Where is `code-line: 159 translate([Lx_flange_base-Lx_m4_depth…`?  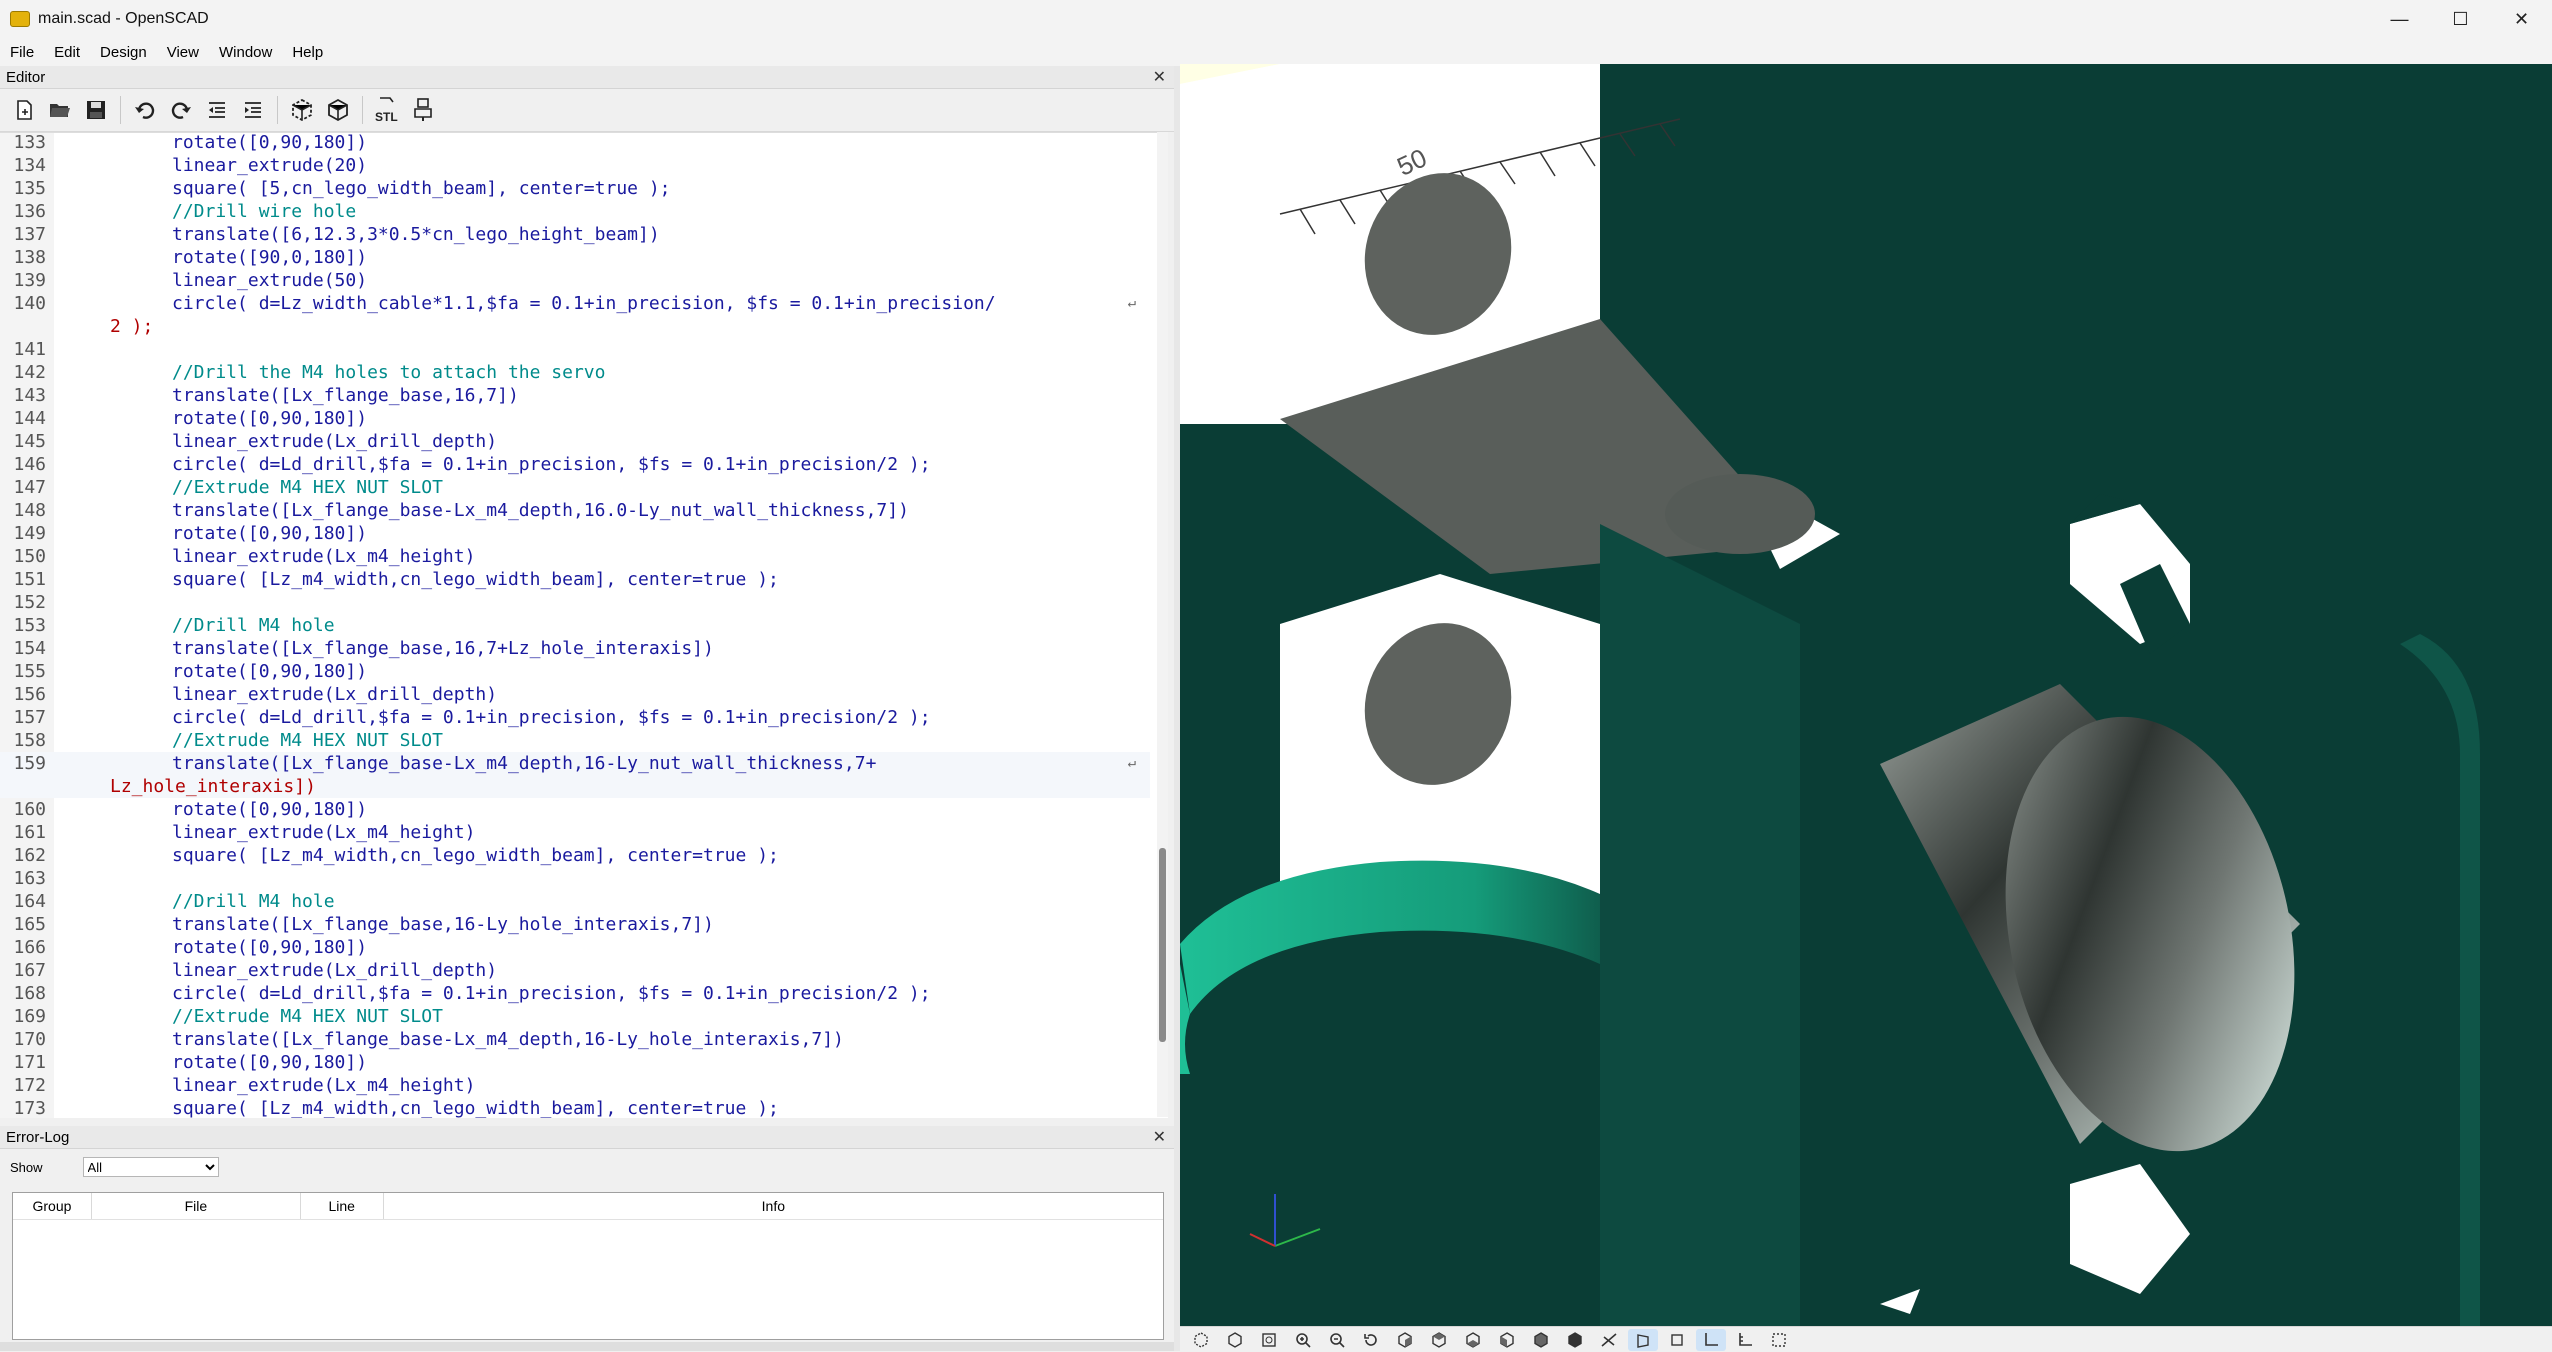
code-line: 159 translate([Lx_flange_base-Lx_m4_depth… is located at coordinates (575, 763).